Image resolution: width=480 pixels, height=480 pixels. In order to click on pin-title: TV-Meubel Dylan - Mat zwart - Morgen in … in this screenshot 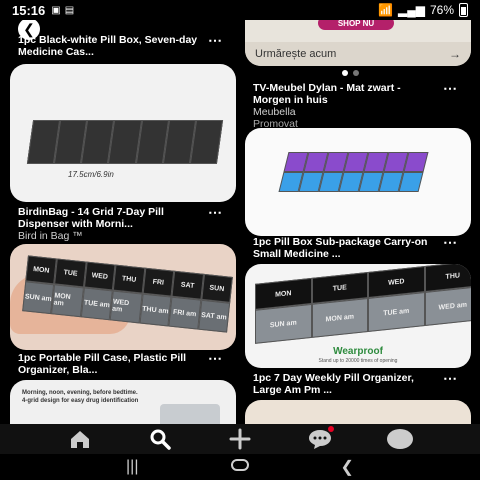, I will do `click(343, 94)`.